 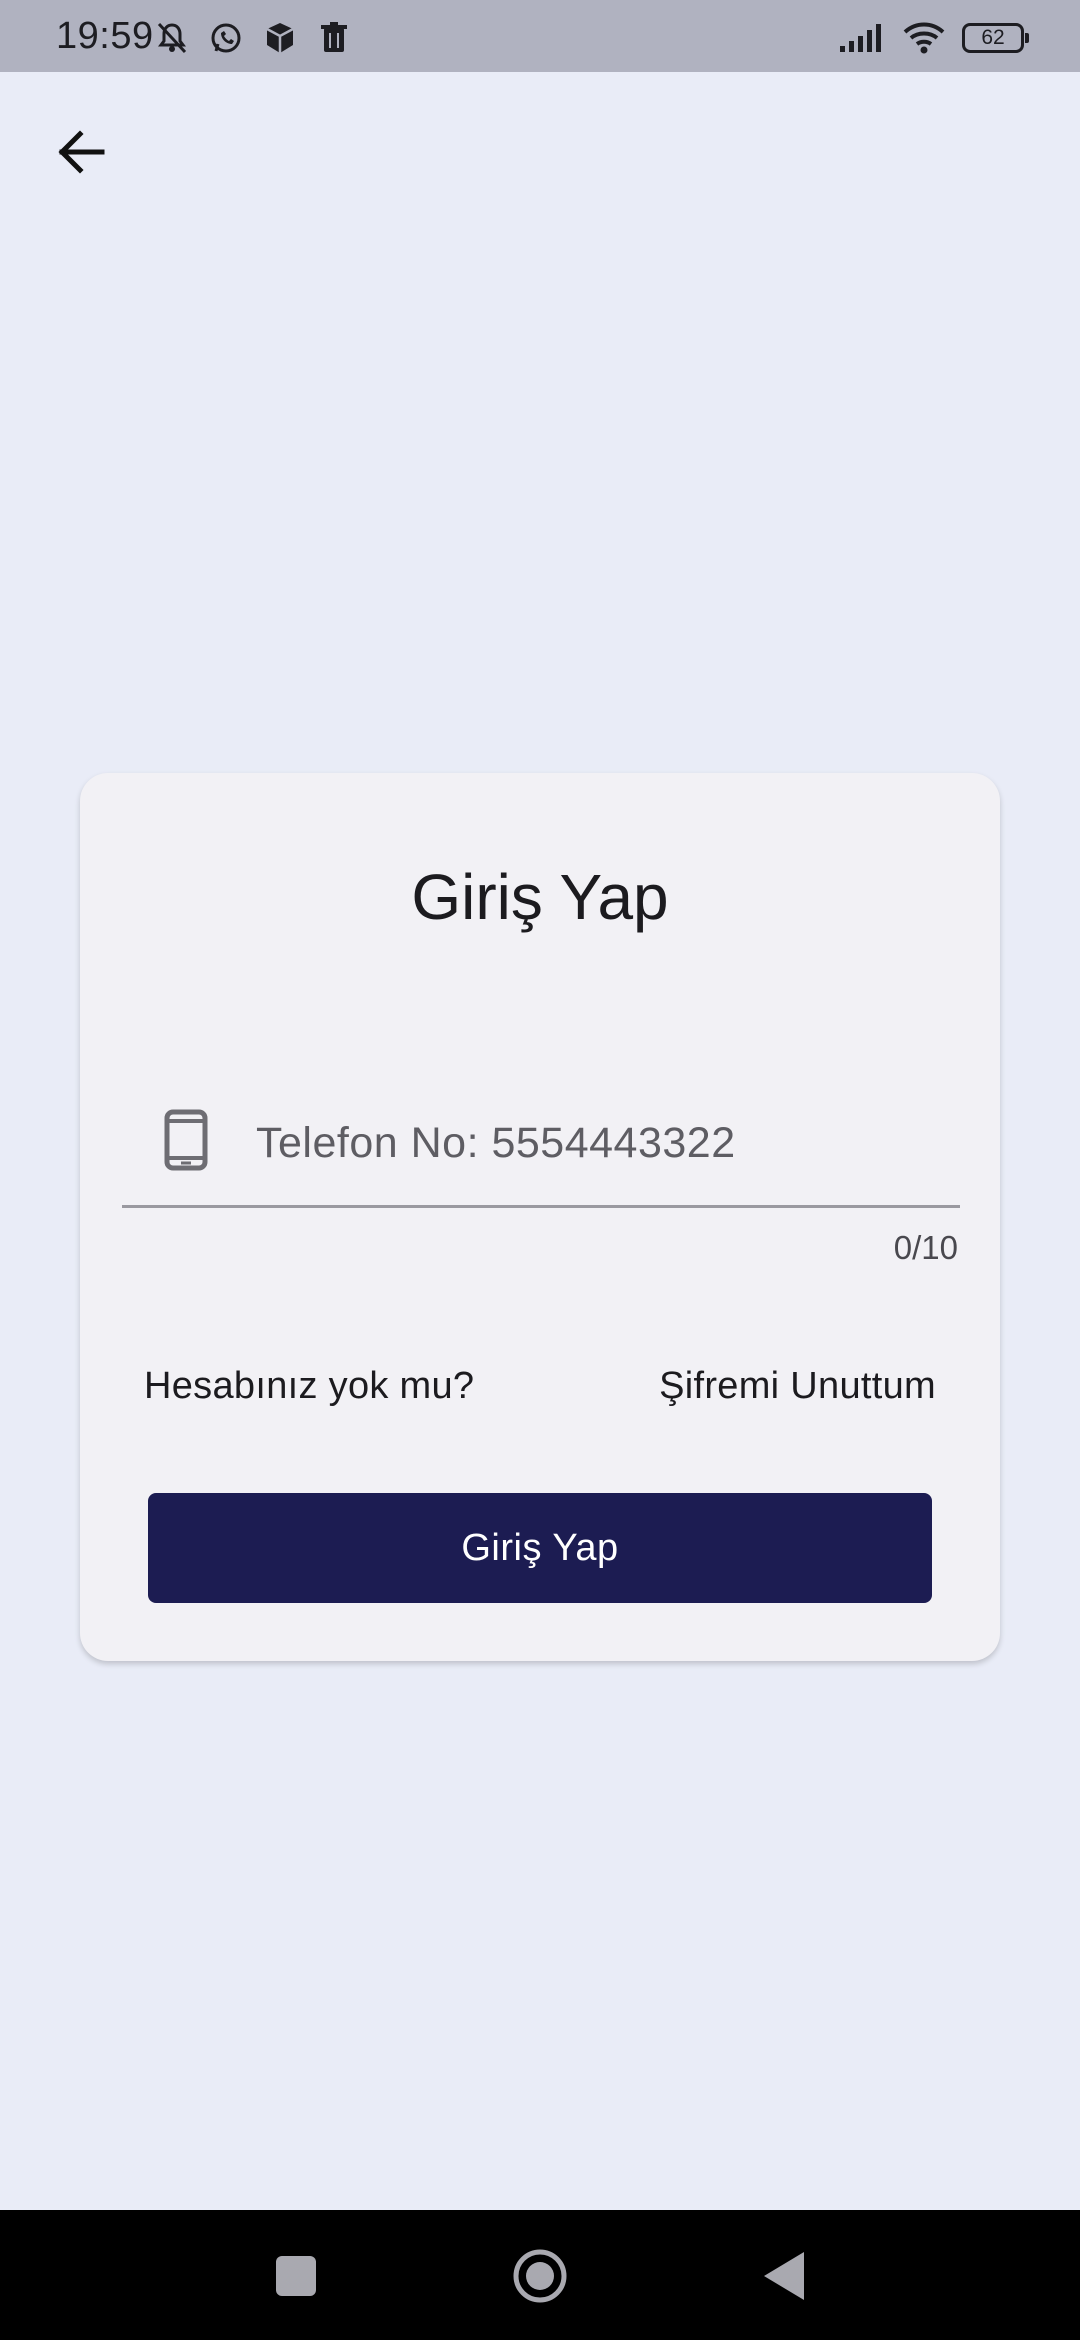 I want to click on nav-back-button, so click(x=784, y=2276).